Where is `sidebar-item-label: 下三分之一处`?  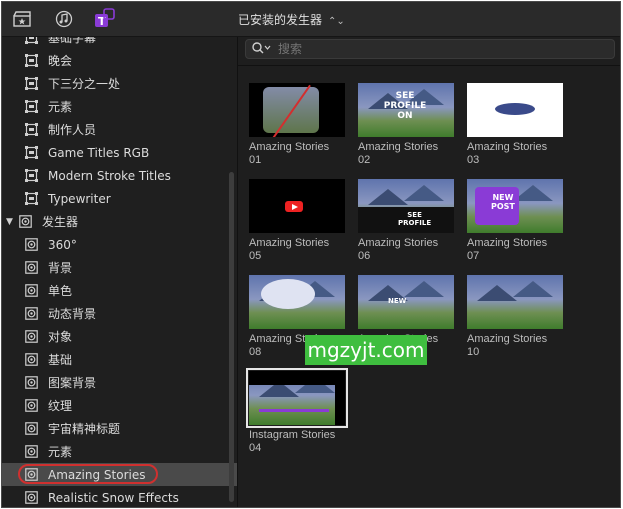
sidebar-item-label: 下三分之一处 is located at coordinates (84, 84).